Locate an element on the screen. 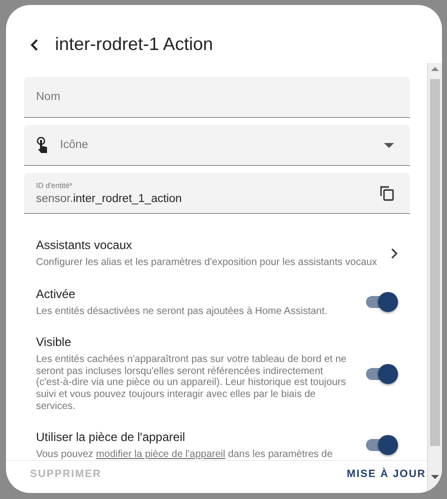  back-icon is located at coordinates (35, 44).